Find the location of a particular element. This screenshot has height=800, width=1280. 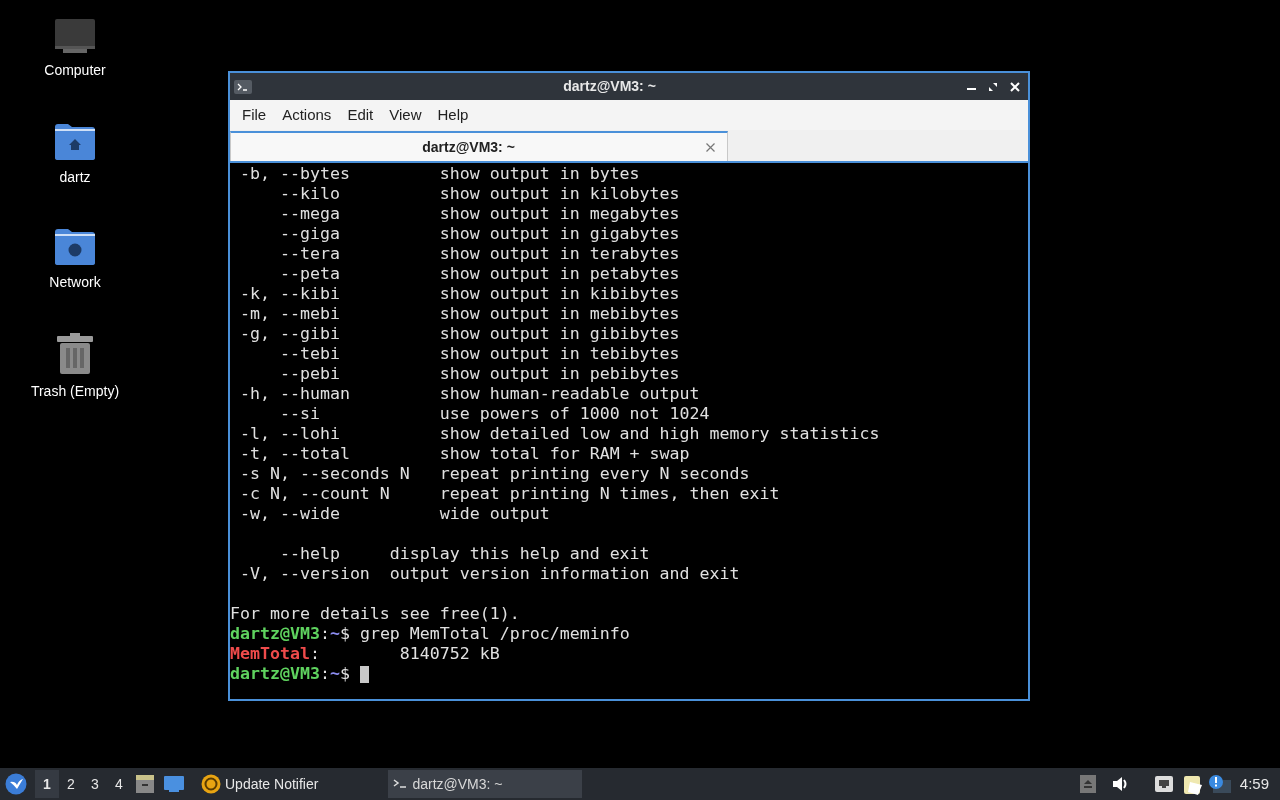

menu-item: Edit is located at coordinates (360, 115).